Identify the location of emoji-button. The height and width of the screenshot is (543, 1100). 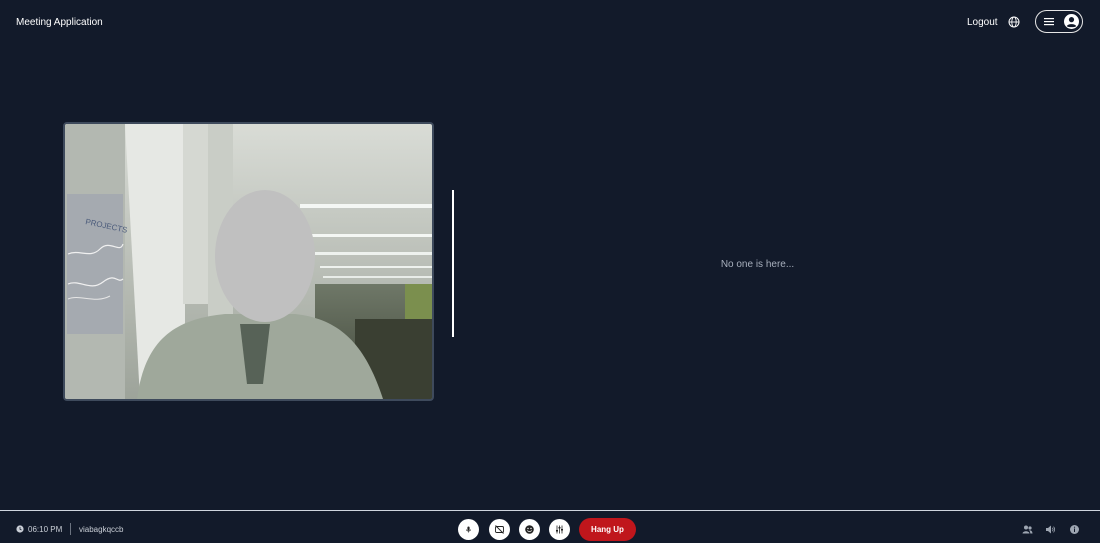
(529, 529).